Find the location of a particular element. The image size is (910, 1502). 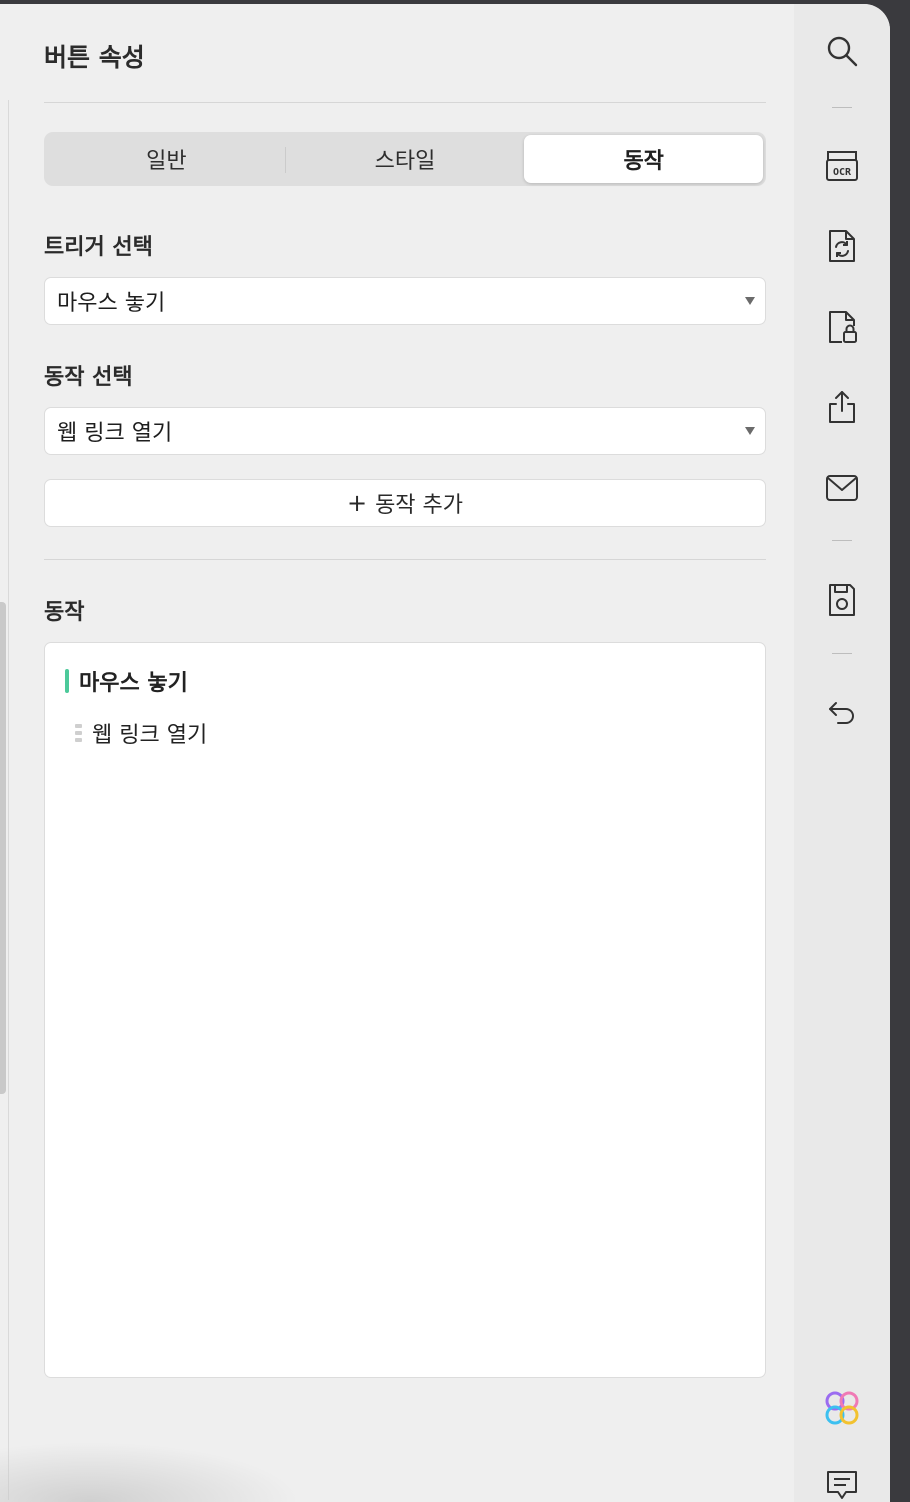

add-action-label: 동작 추가 is located at coordinates (419, 505).